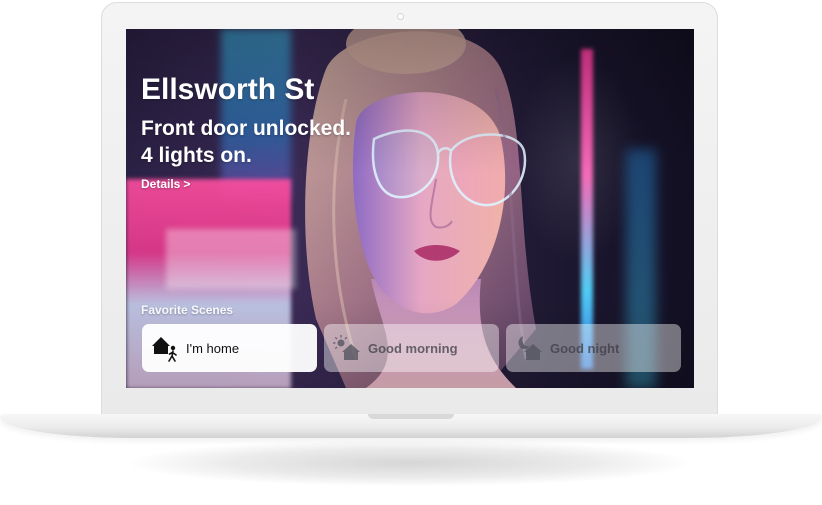 Image resolution: width=822 pixels, height=505 pixels. What do you see at coordinates (410, 463) in the screenshot?
I see `laptop-shadow` at bounding box center [410, 463].